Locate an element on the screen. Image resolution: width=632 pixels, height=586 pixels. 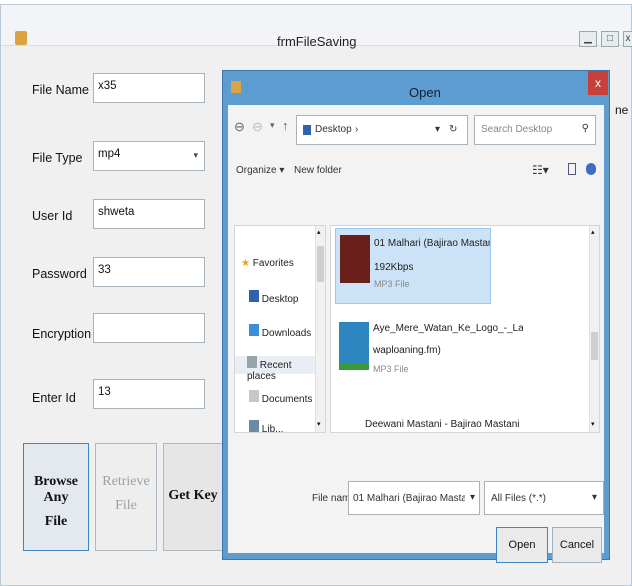
nav-label-documents: Documents is located at coordinates (287, 399).